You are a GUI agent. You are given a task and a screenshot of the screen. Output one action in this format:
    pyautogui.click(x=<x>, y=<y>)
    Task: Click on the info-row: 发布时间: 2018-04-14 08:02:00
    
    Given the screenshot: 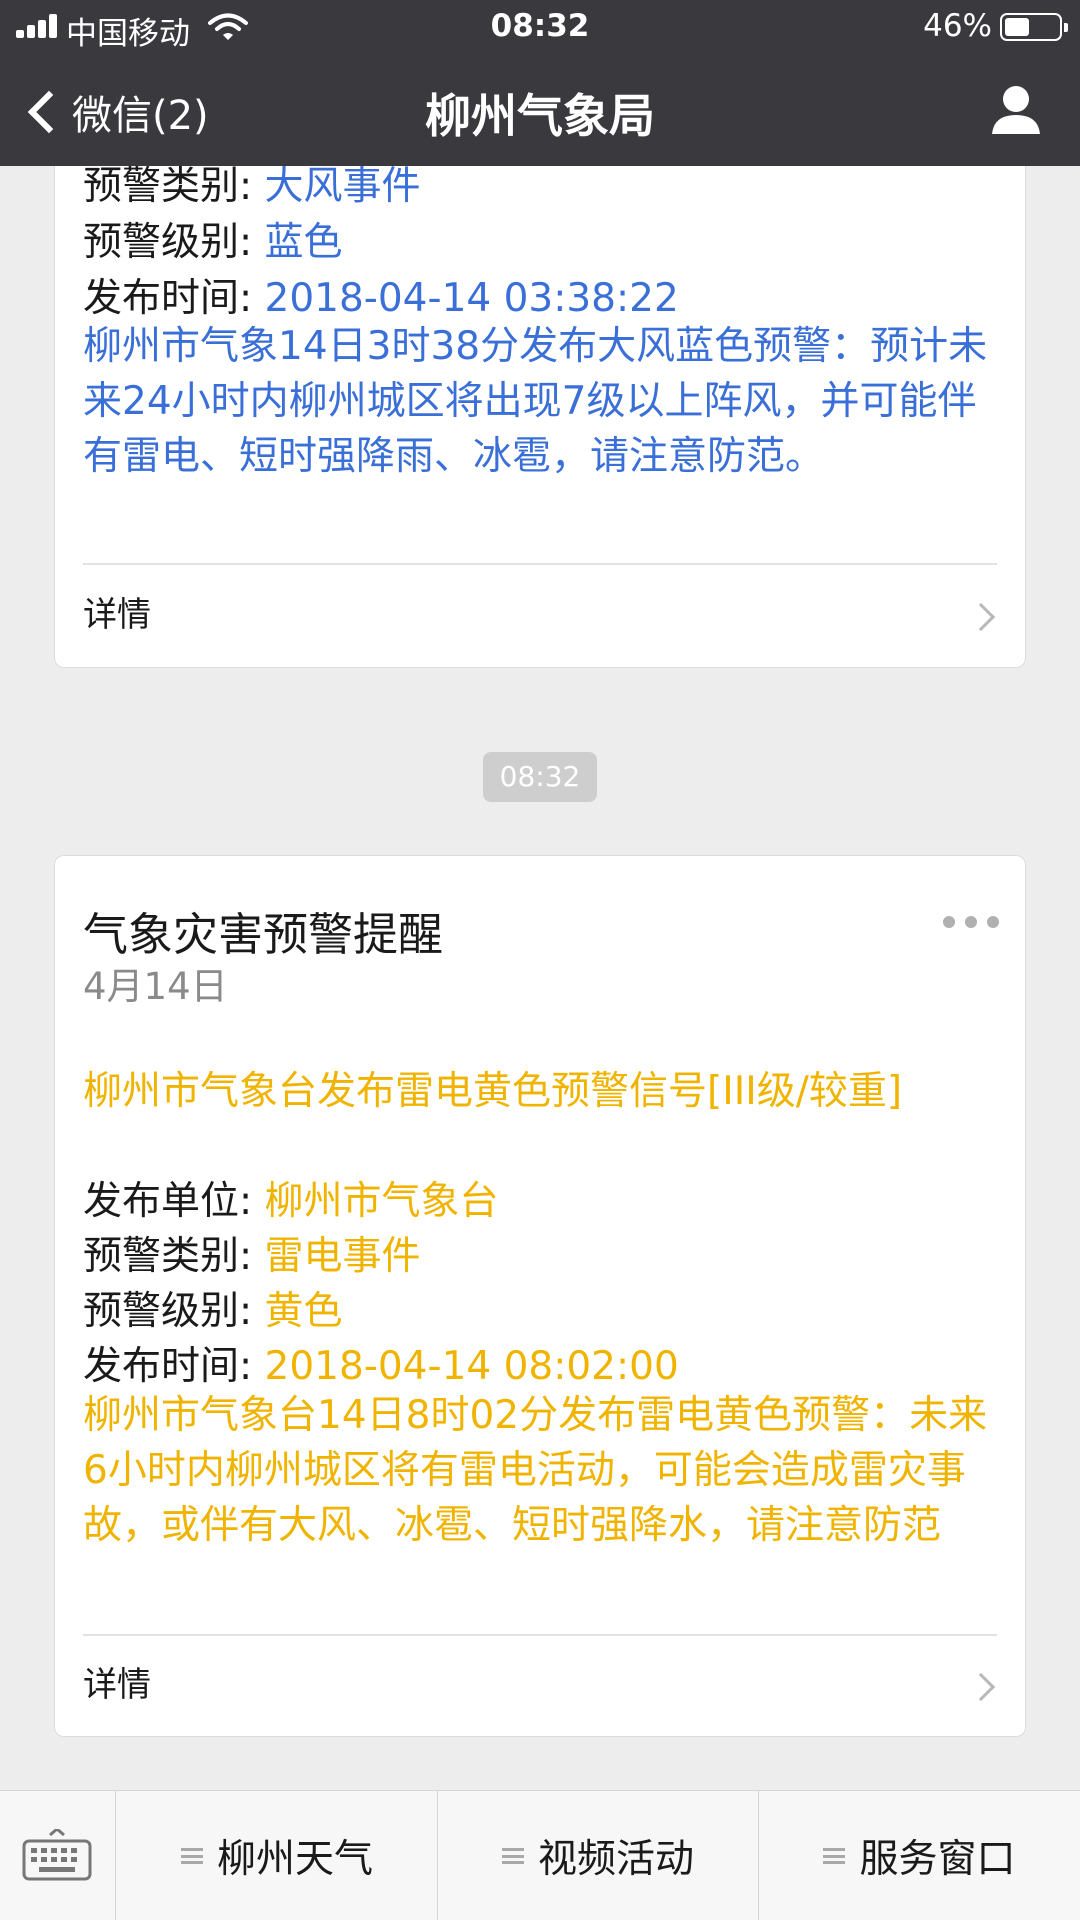 What is the action you would take?
    pyautogui.click(x=381, y=1366)
    